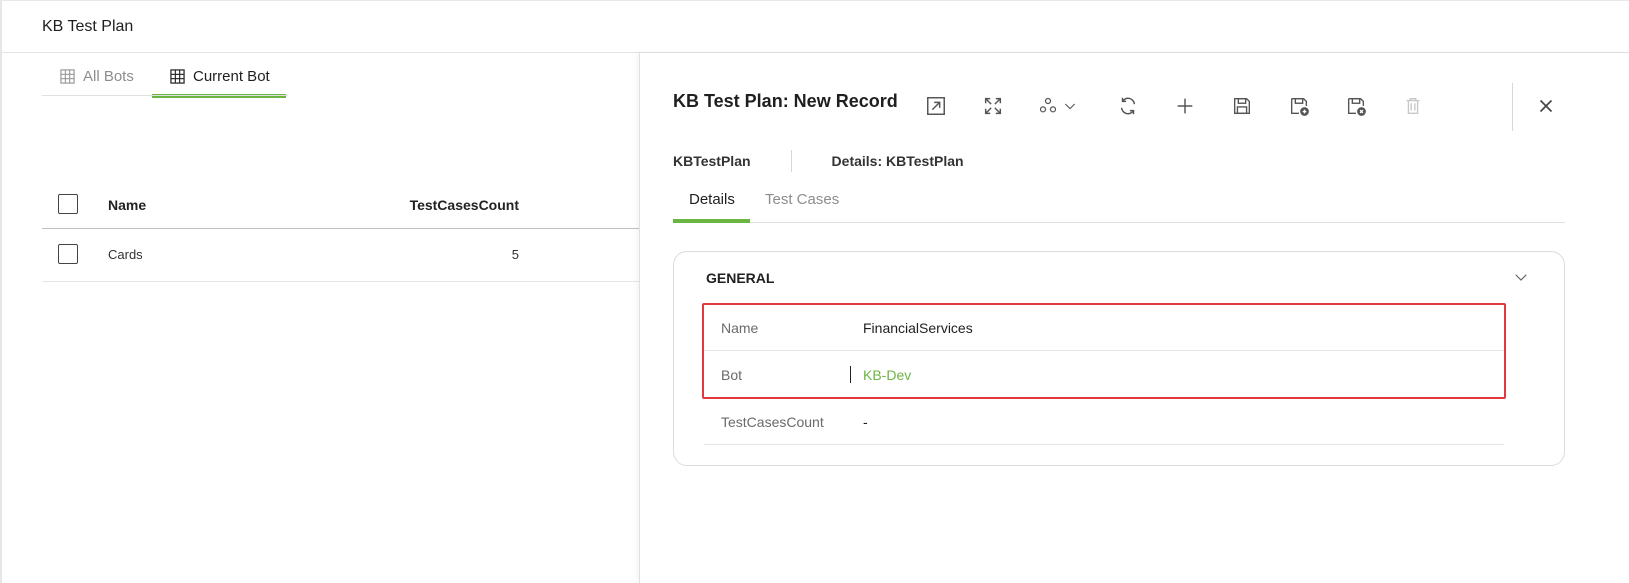  Describe the element at coordinates (850, 374) in the screenshot. I see `text-cursor` at that location.